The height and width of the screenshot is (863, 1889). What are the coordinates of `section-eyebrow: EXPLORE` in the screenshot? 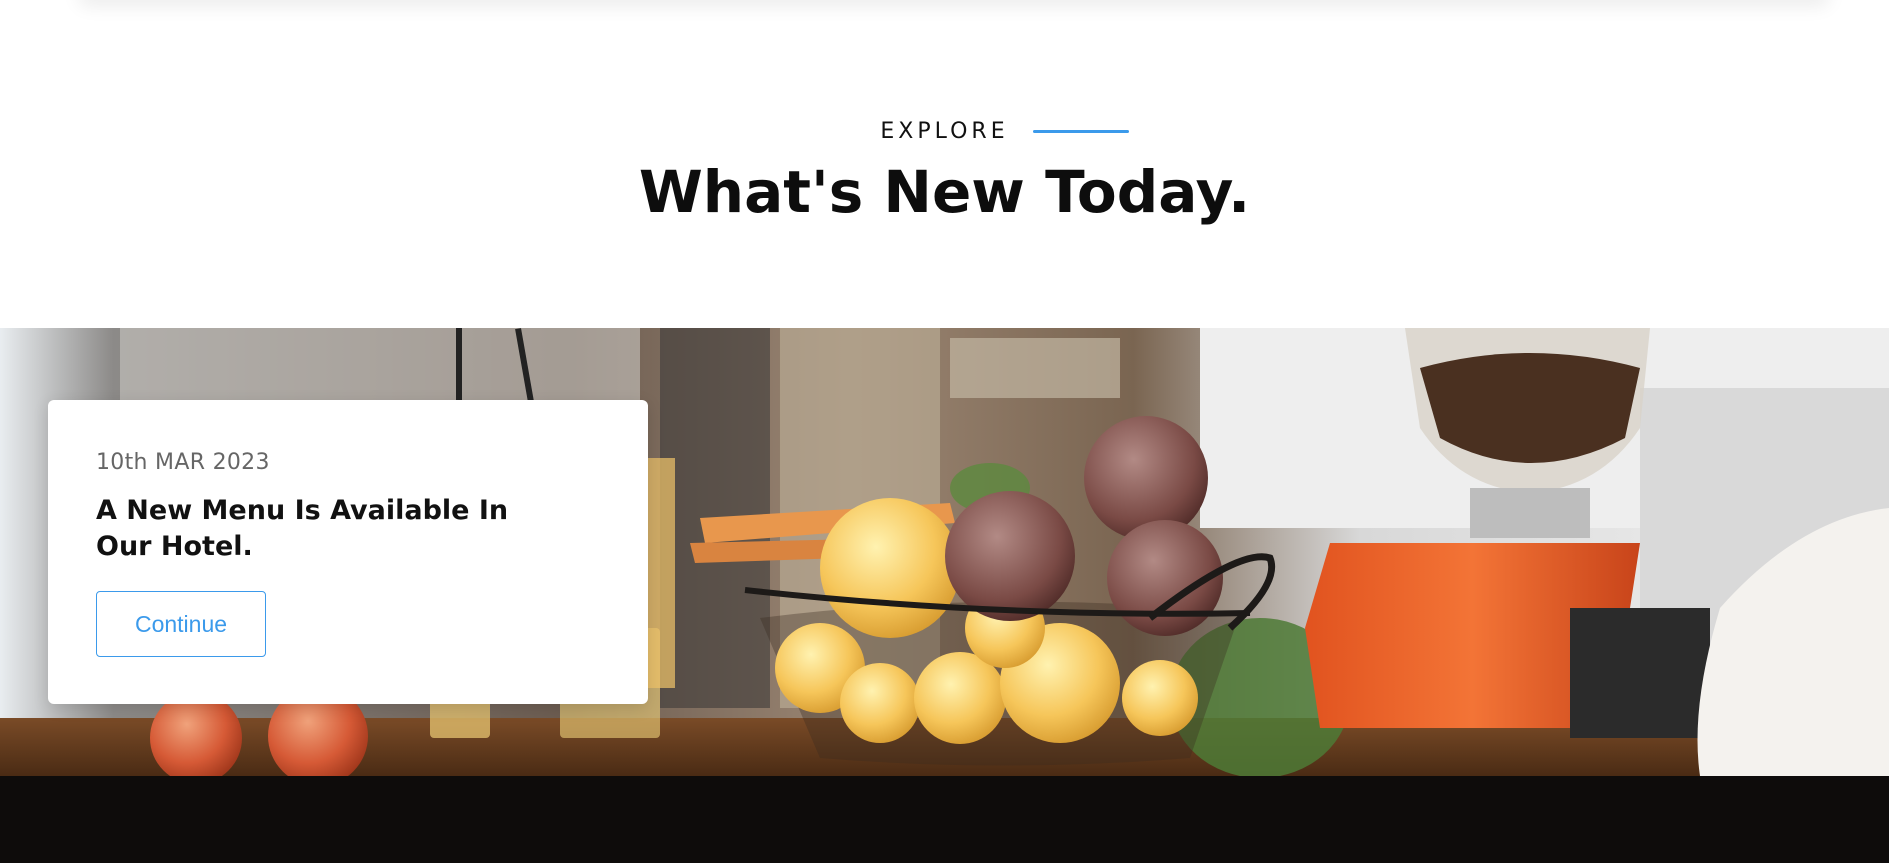 It's located at (944, 131).